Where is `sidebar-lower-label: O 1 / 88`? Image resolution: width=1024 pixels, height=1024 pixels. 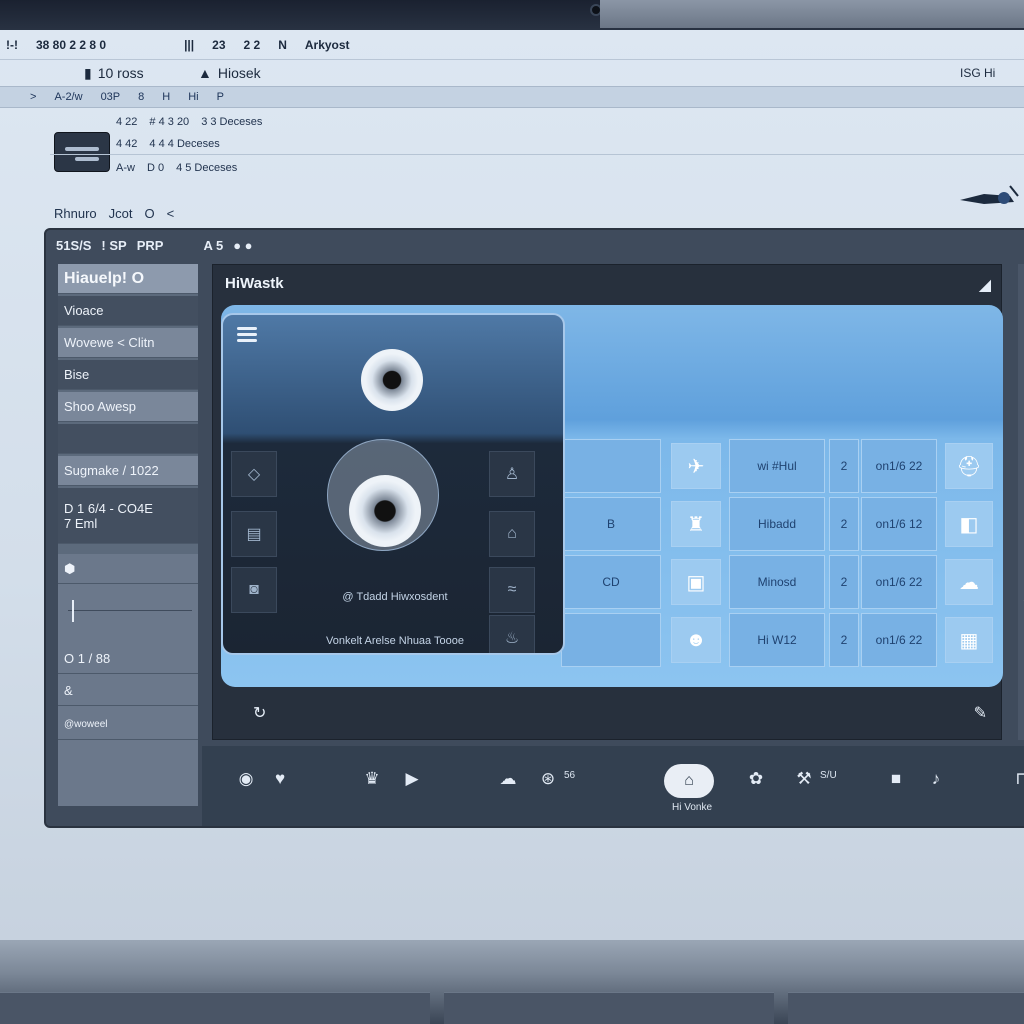
sidebar-lower-label: O 1 / 88 is located at coordinates (87, 658).